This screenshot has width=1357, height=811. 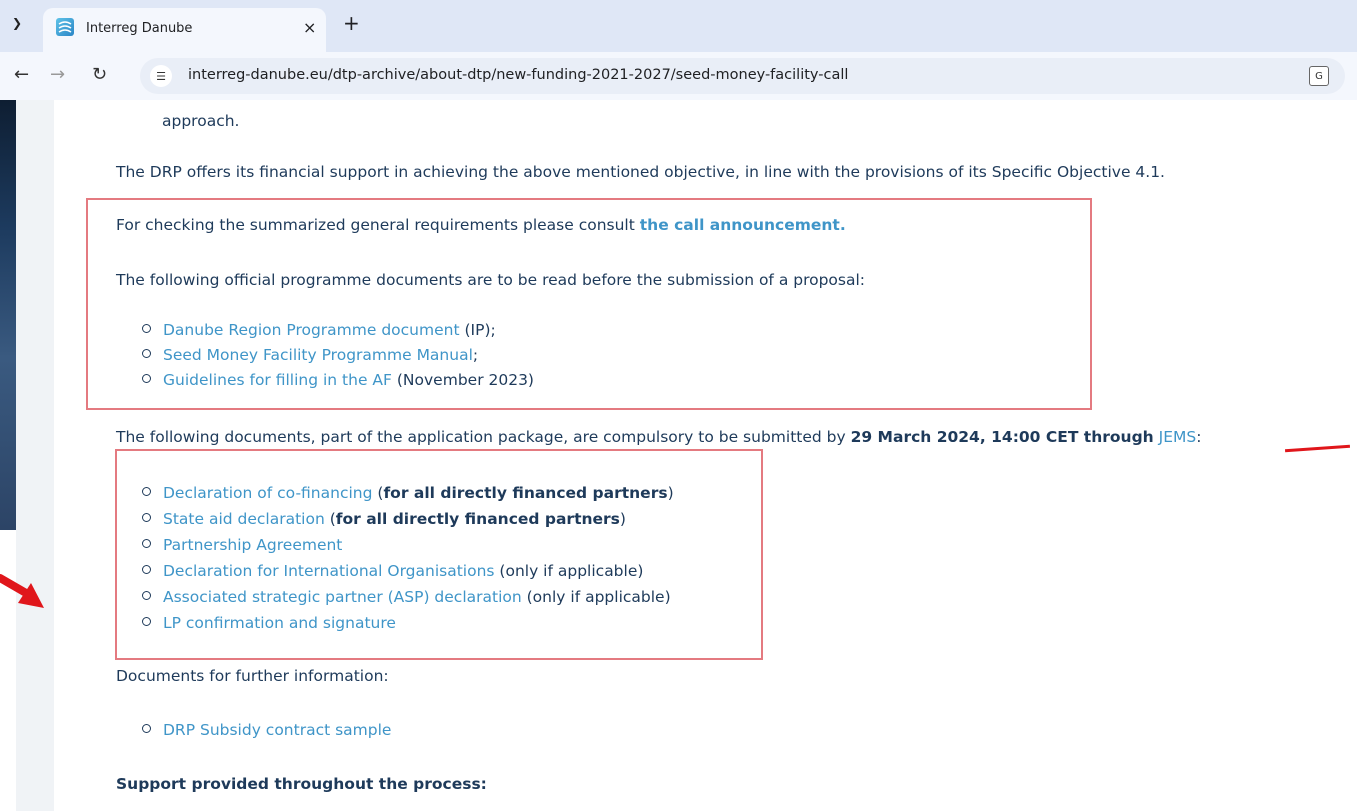 What do you see at coordinates (57, 74) in the screenshot?
I see `forward-arrow-icon: →` at bounding box center [57, 74].